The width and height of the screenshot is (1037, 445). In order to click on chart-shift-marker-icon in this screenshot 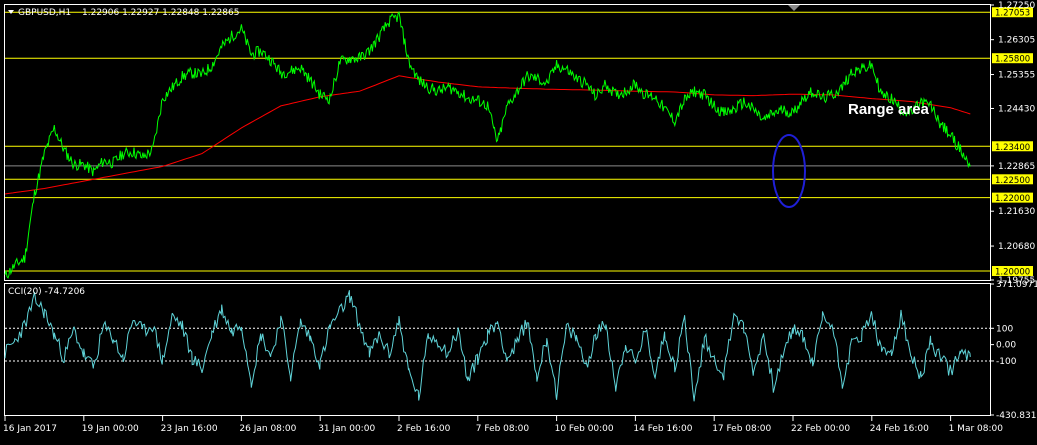, I will do `click(794, 8)`.